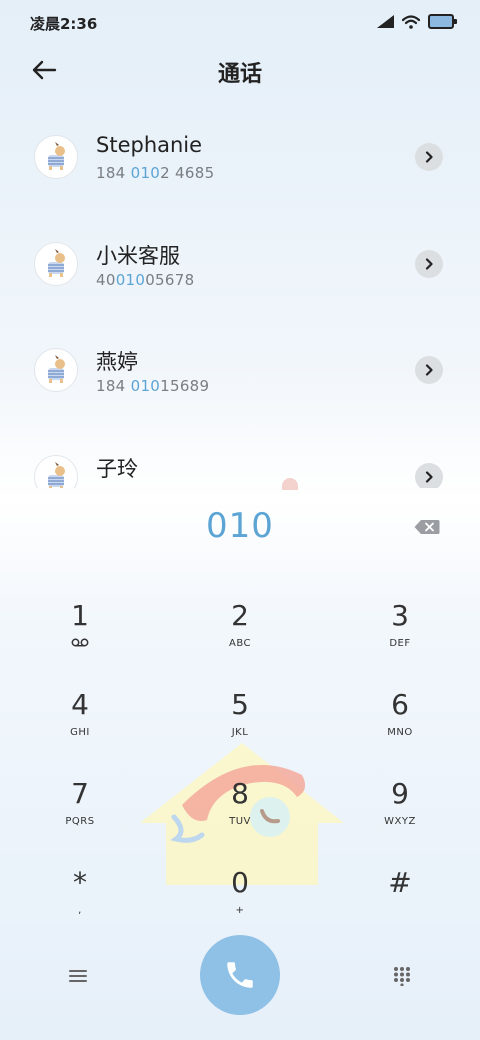 Image resolution: width=480 pixels, height=1040 pixels. Describe the element at coordinates (239, 74) in the screenshot. I see `page-title: 通话` at that location.